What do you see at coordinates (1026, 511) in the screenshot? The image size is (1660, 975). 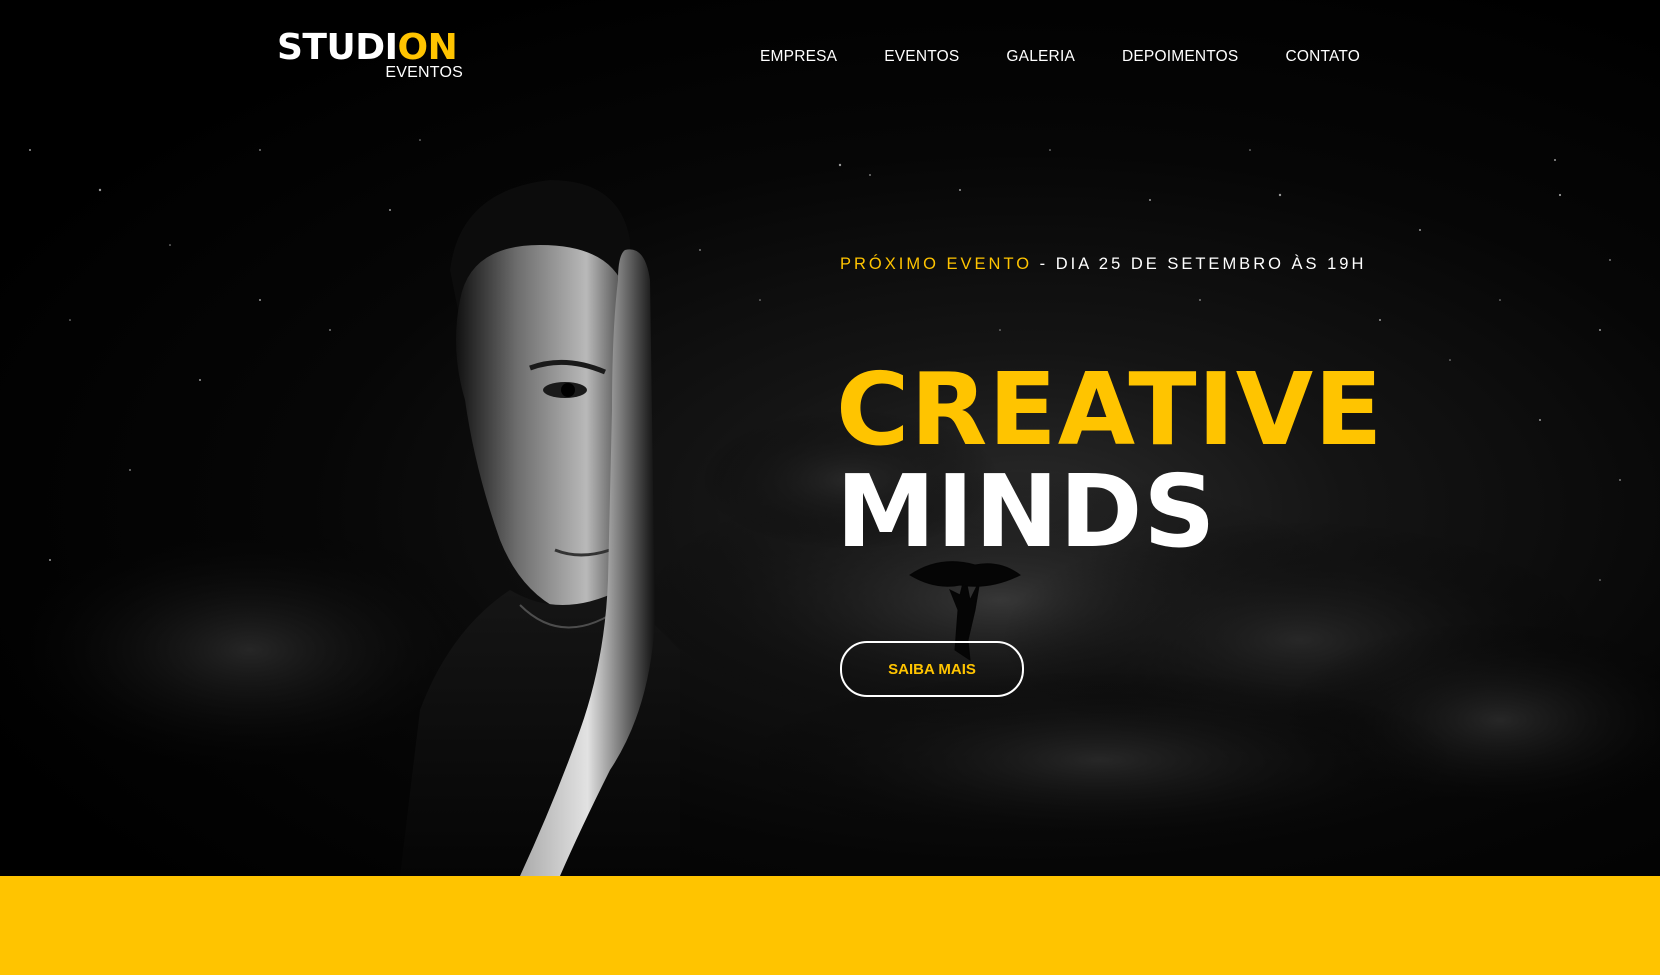 I see `hero-title-line2: MINDS` at bounding box center [1026, 511].